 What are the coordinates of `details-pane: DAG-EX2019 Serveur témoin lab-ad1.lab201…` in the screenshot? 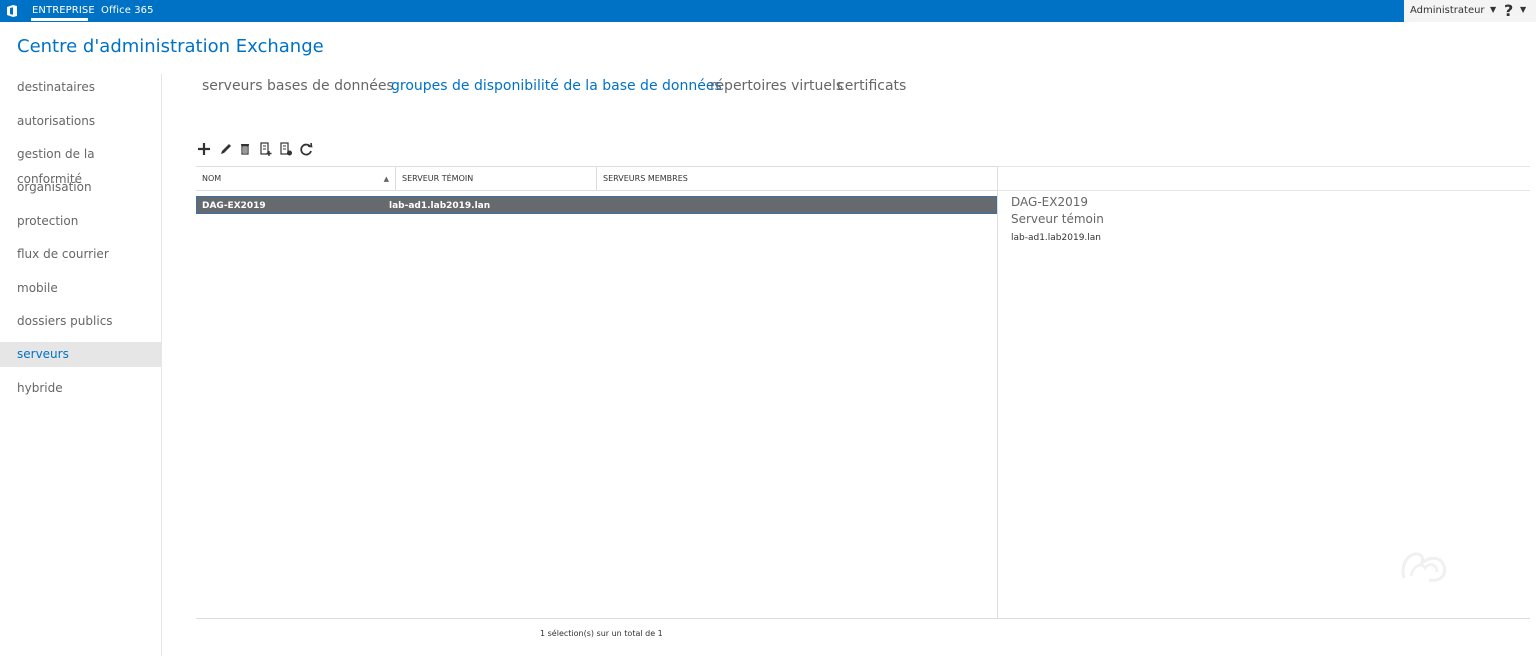 It's located at (1261, 219).